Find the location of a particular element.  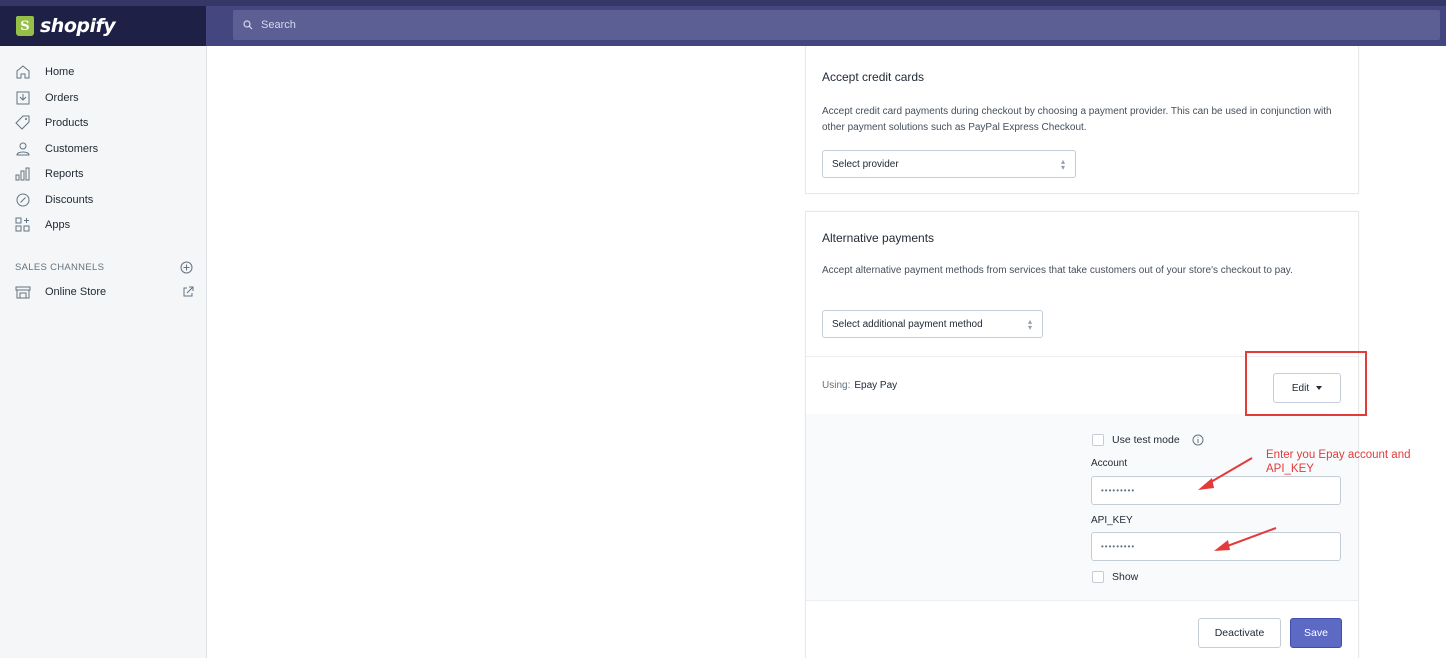

save-button-label: Save is located at coordinates (1316, 633).